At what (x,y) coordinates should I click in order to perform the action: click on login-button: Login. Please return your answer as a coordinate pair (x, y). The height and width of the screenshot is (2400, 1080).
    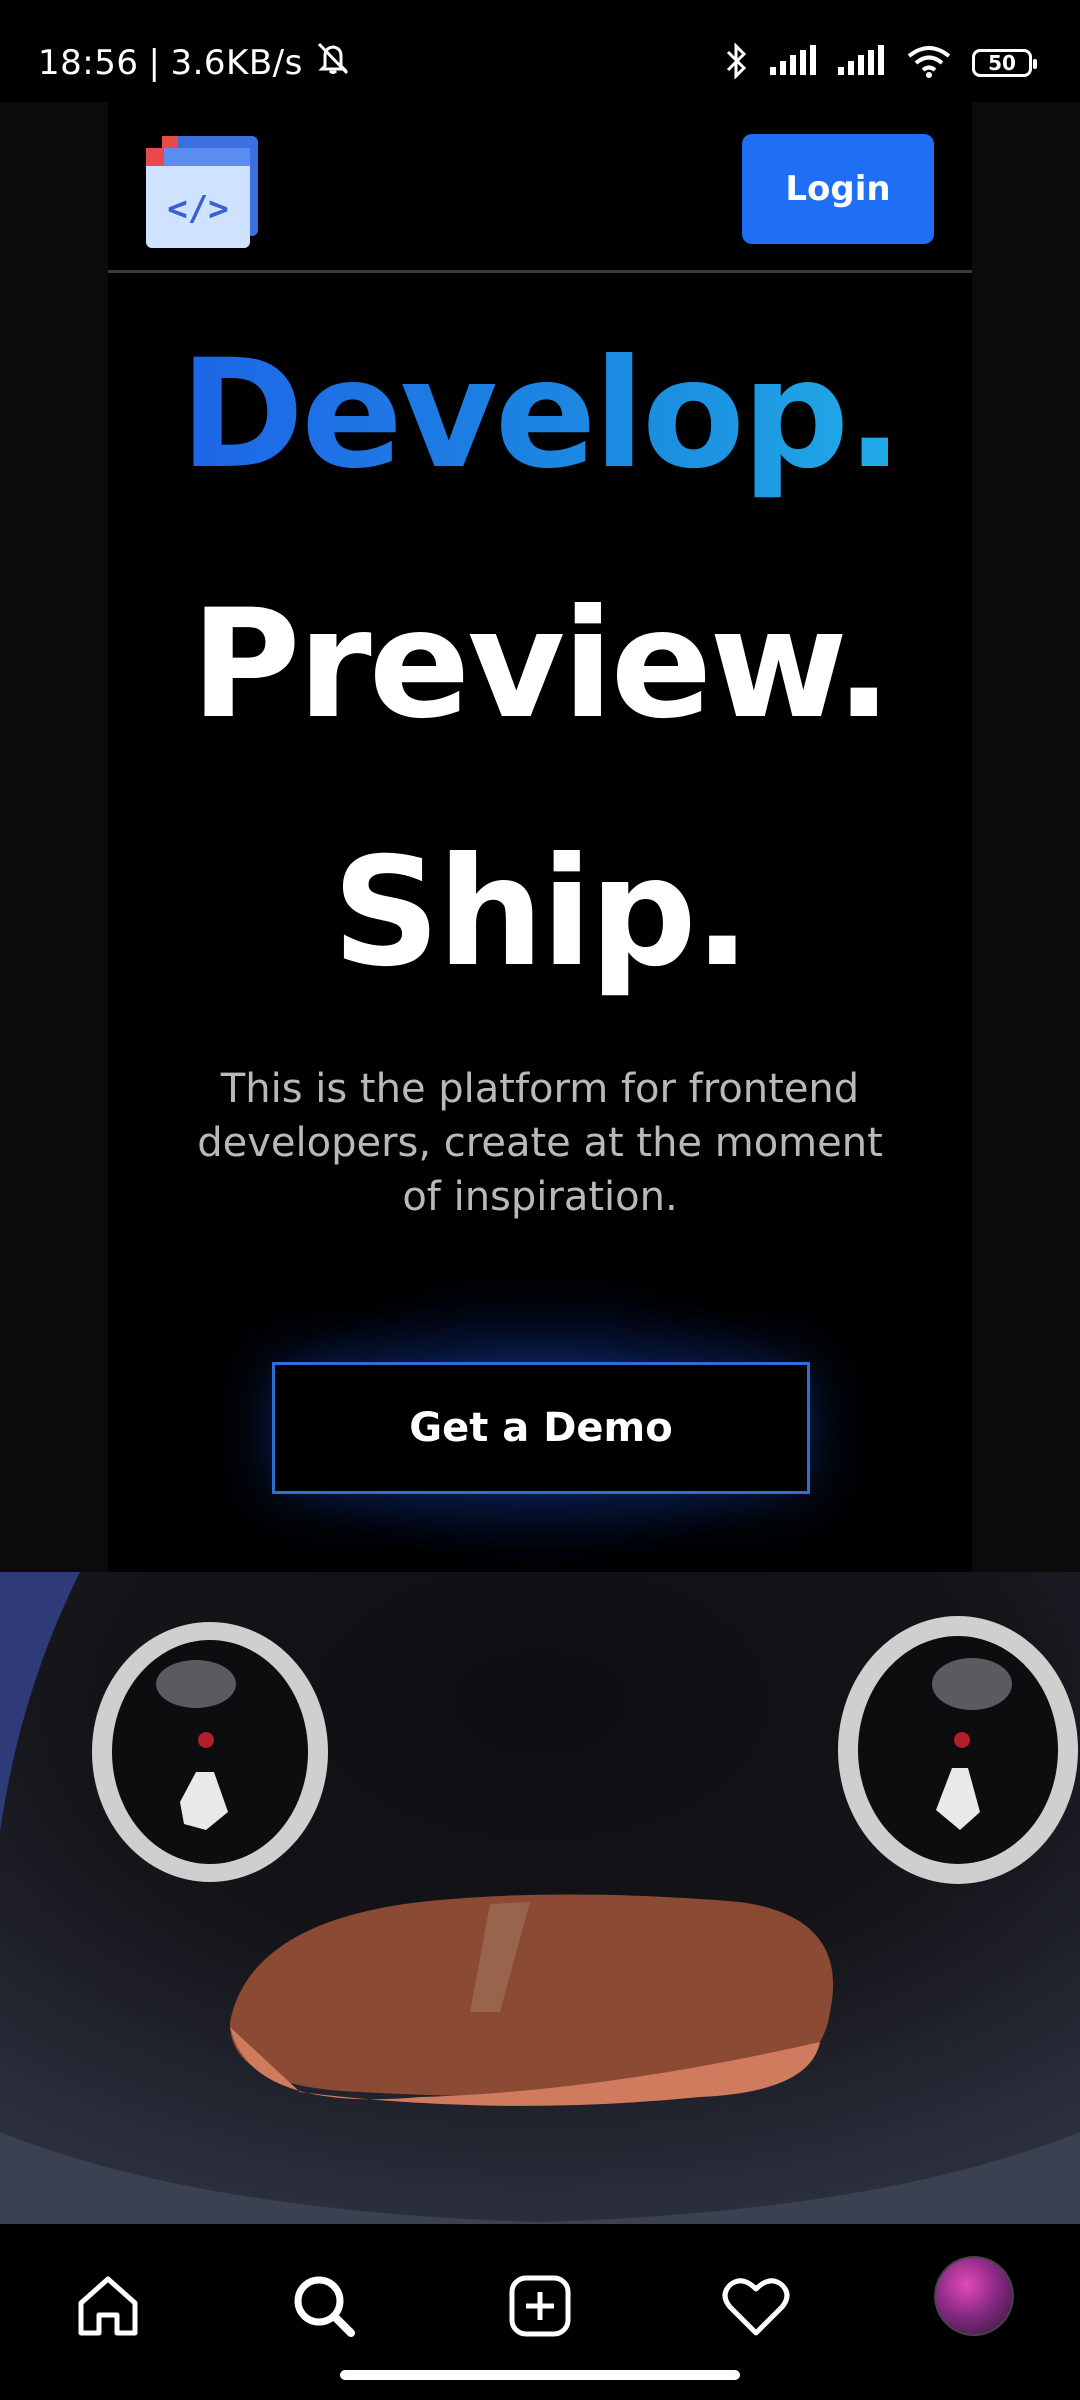
    Looking at the image, I should click on (838, 189).